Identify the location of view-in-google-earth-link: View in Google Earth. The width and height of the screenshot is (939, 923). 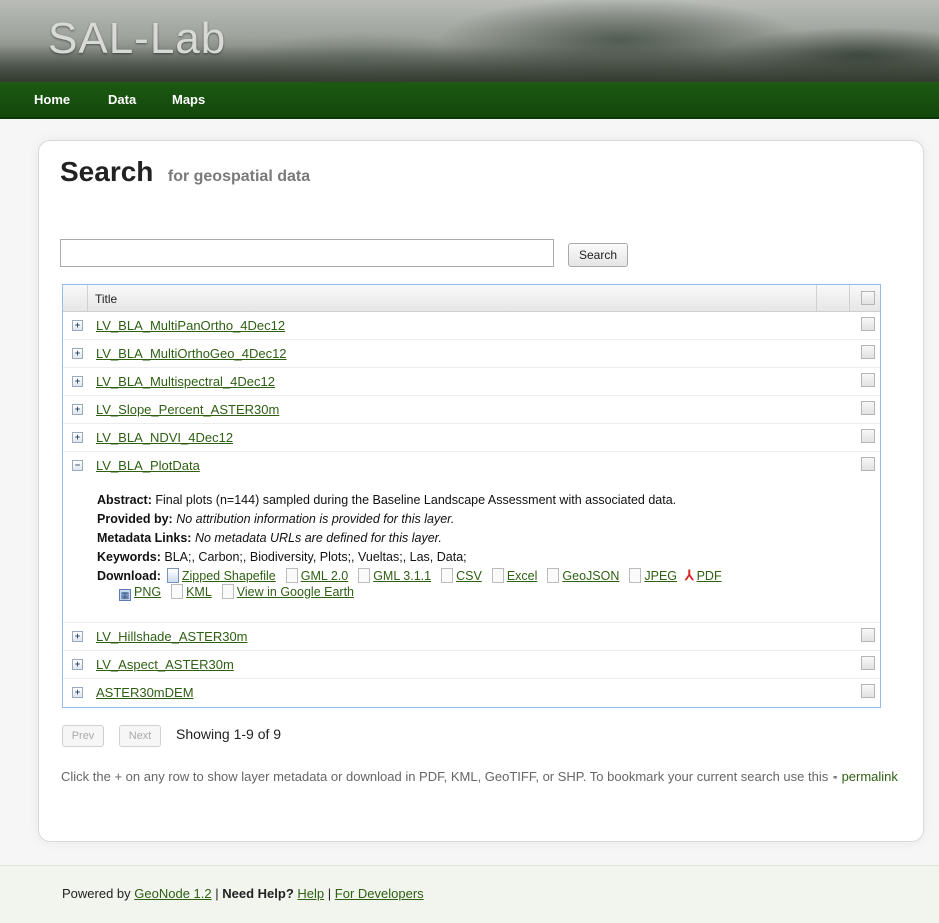
(295, 592).